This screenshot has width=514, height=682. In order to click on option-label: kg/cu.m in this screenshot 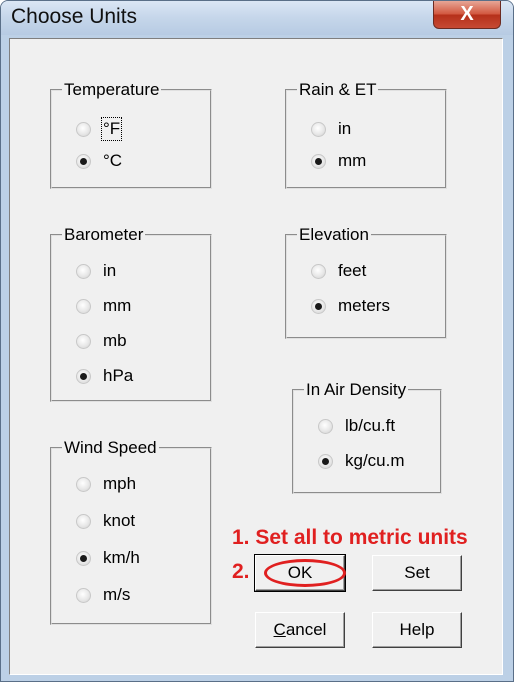, I will do `click(375, 460)`.